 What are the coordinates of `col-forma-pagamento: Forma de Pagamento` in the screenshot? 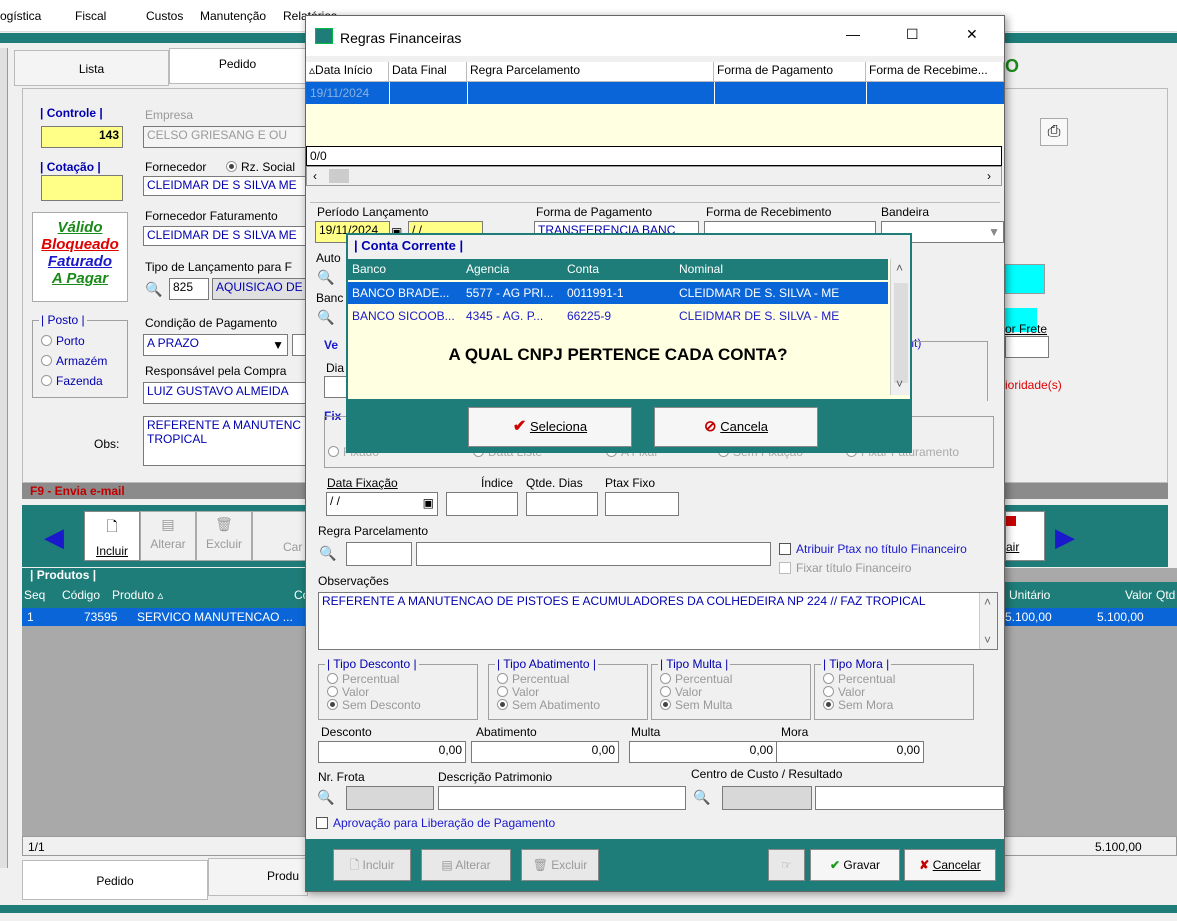 It's located at (790, 72).